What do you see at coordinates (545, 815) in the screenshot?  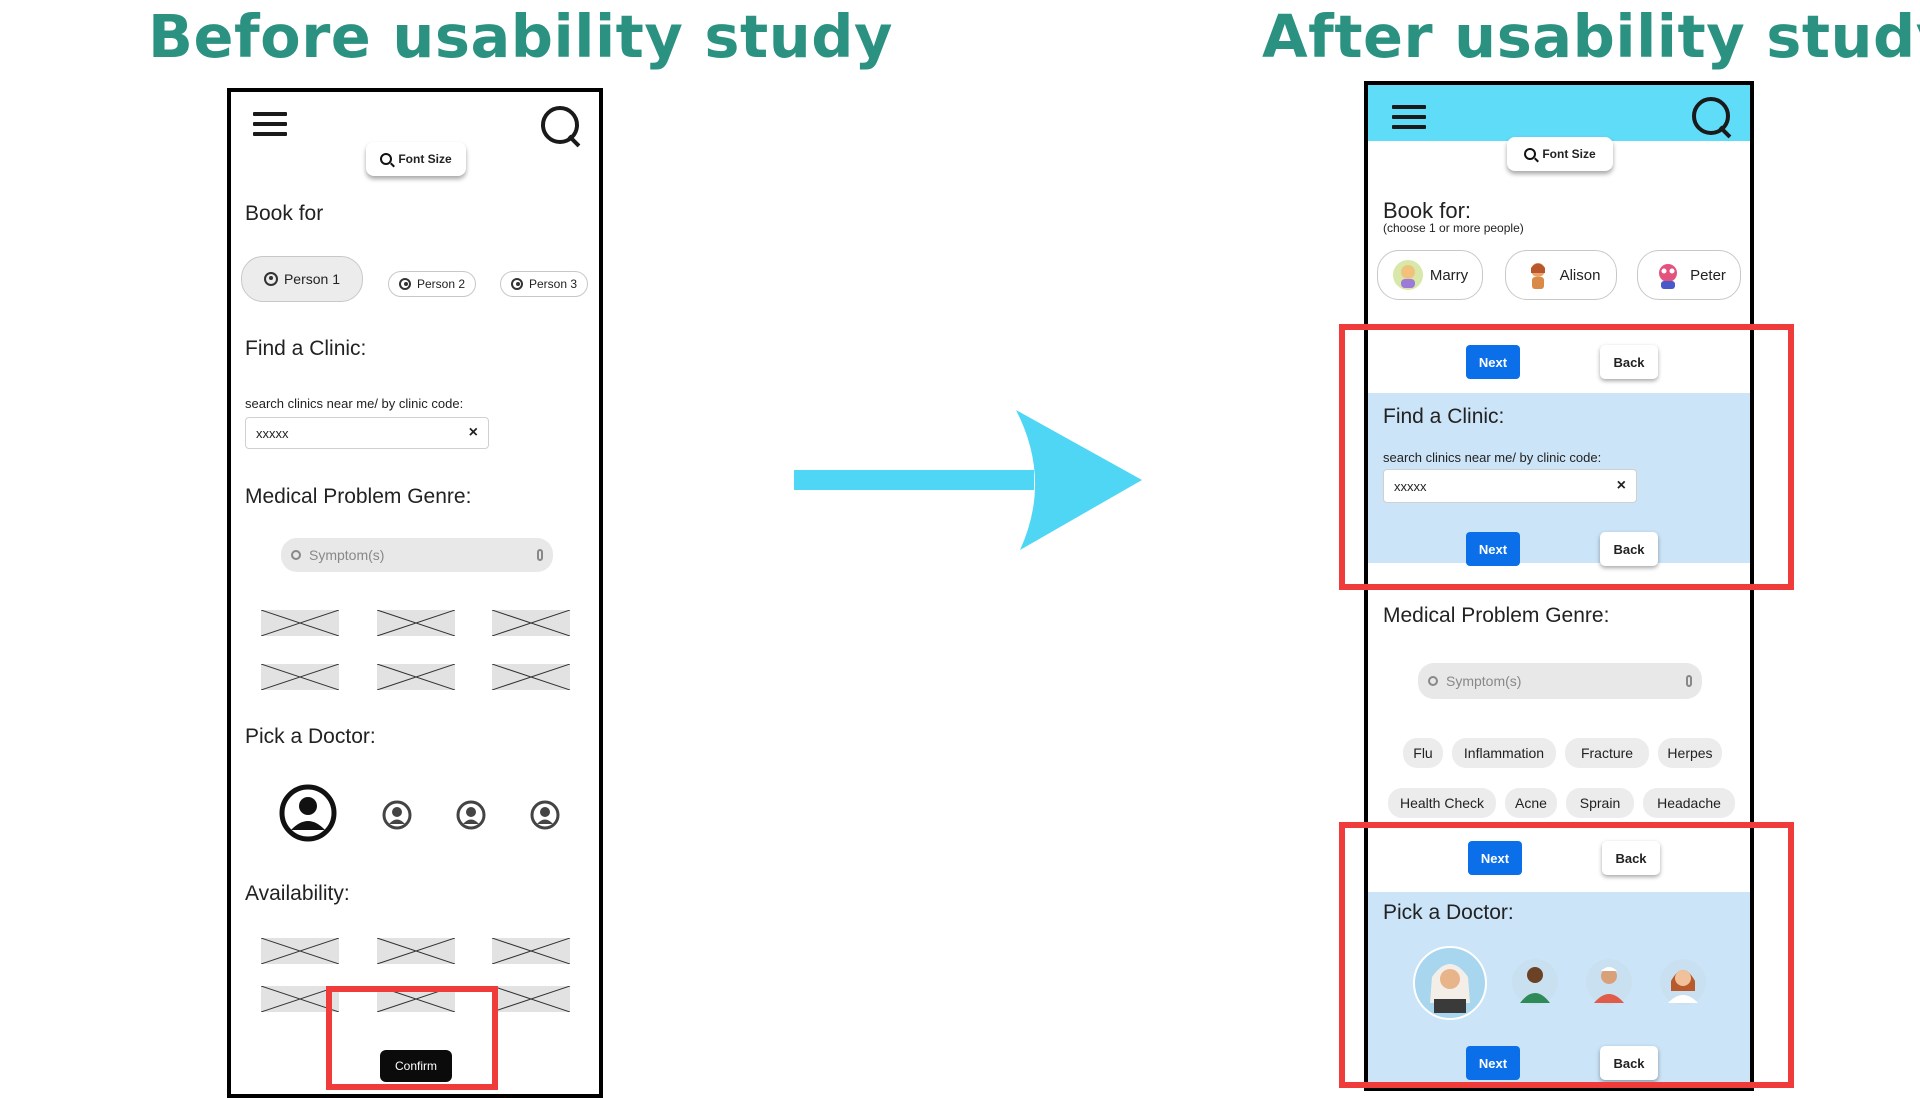 I see `doctor-4-user-icon` at bounding box center [545, 815].